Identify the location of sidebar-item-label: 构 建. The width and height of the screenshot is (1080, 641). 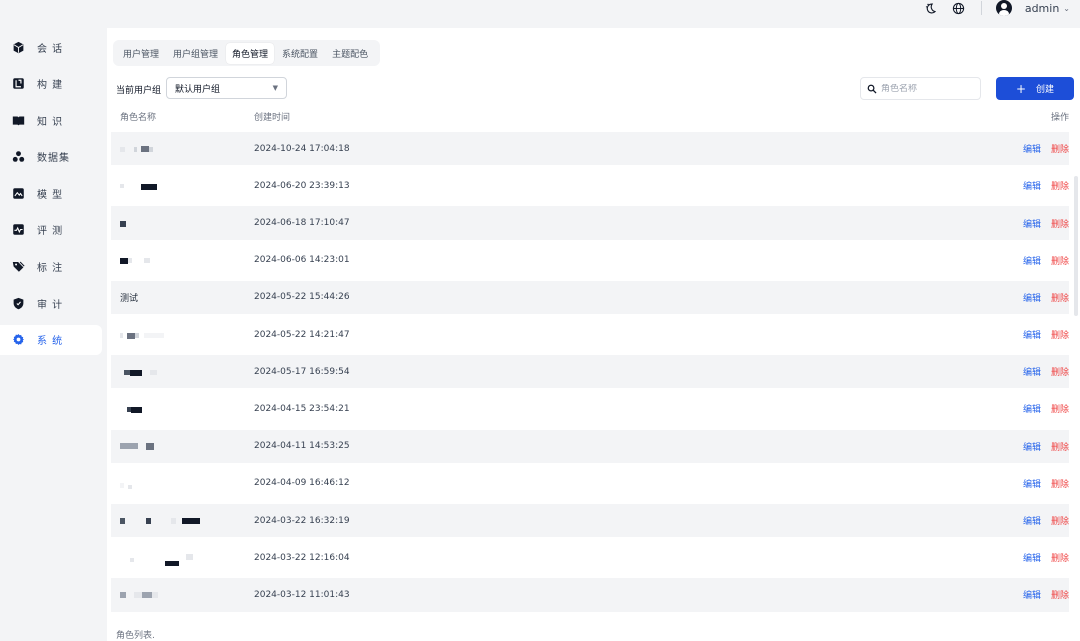
(50, 86).